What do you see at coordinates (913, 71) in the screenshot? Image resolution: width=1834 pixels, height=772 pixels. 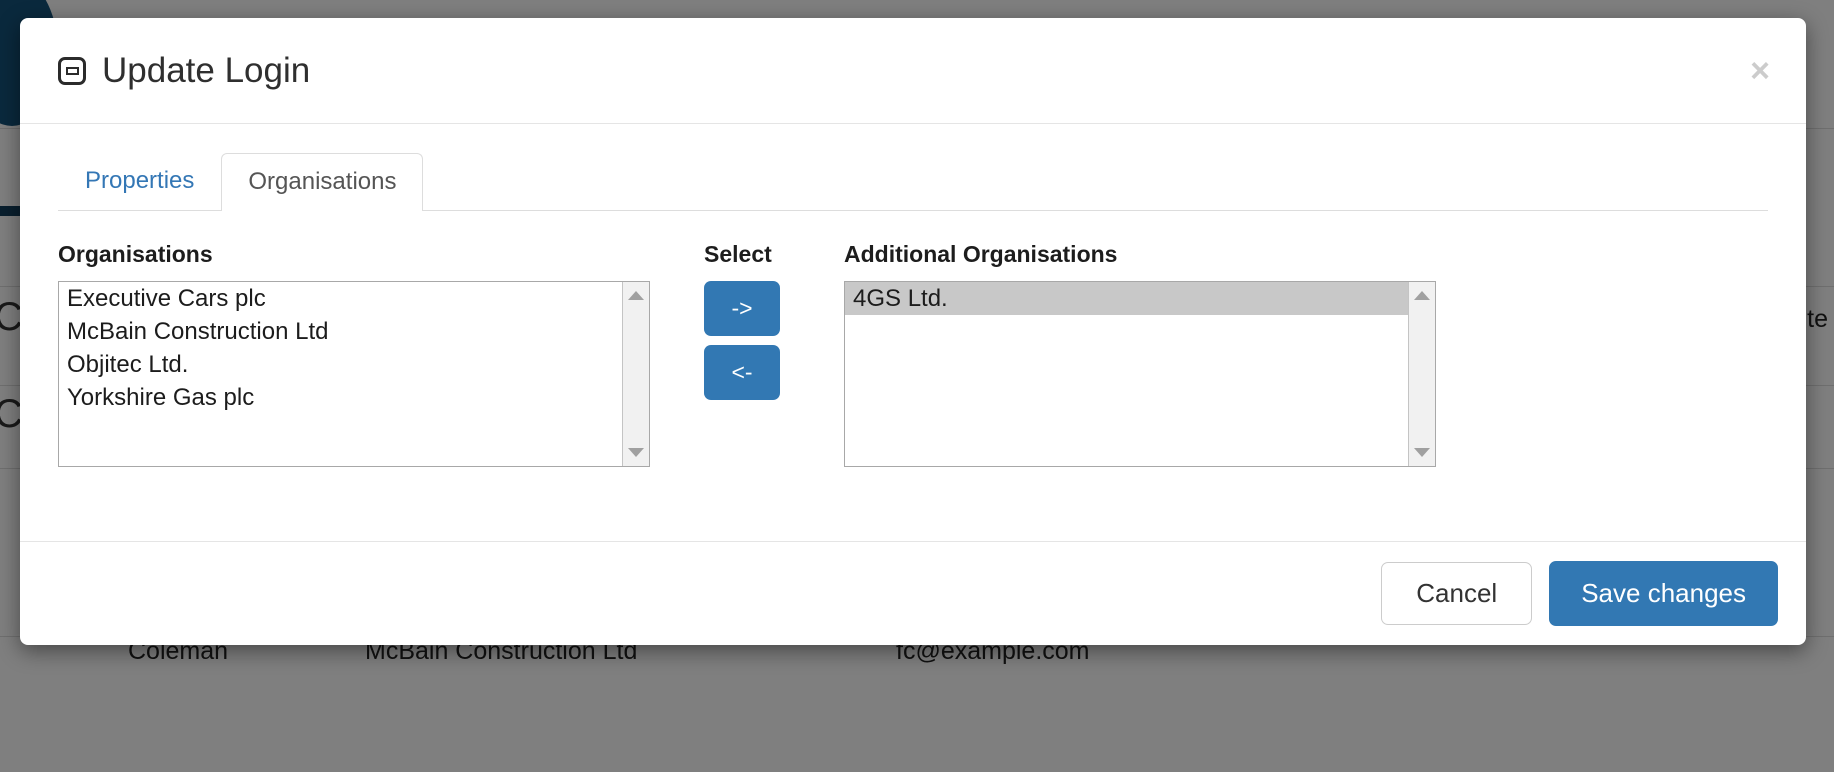 I see `modal-header: Update Login ×` at bounding box center [913, 71].